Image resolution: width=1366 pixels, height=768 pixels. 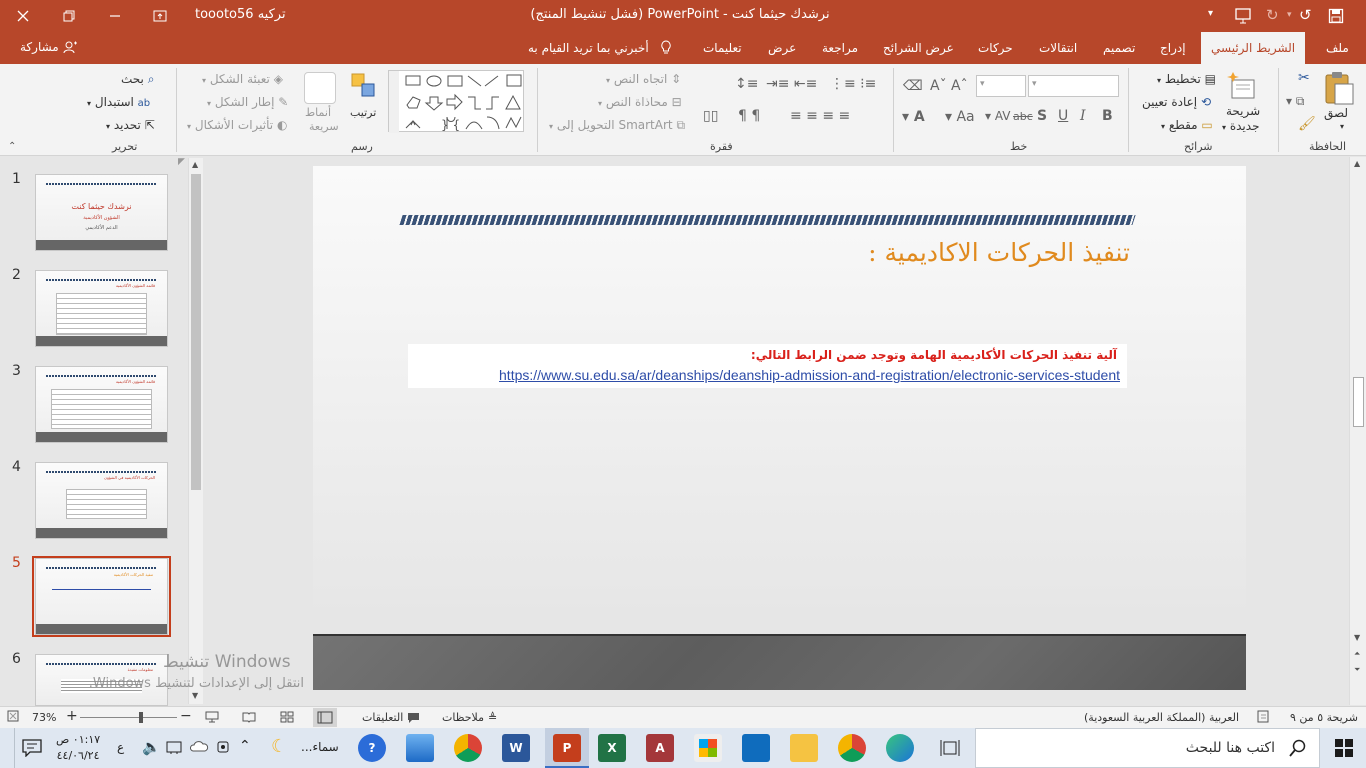 What do you see at coordinates (643, 79) in the screenshot?
I see `text-direction-button: ▾ اتجاه النص ⇕` at bounding box center [643, 79].